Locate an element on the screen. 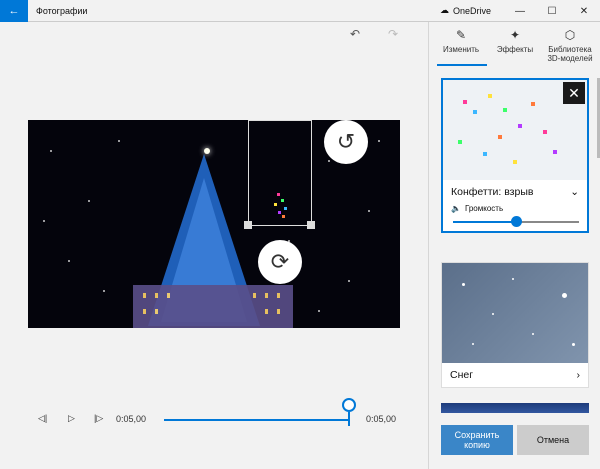 This screenshot has width=600, height=469. tab-3d-library: ⬡ Библиотека 3D-моделей is located at coordinates (570, 45).